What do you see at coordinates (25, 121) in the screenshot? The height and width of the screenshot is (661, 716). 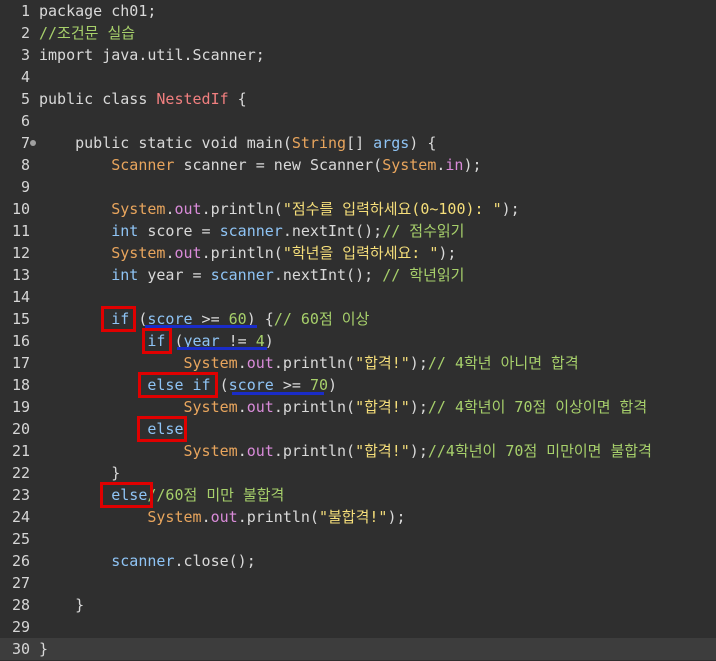 I see `line-number: 6` at bounding box center [25, 121].